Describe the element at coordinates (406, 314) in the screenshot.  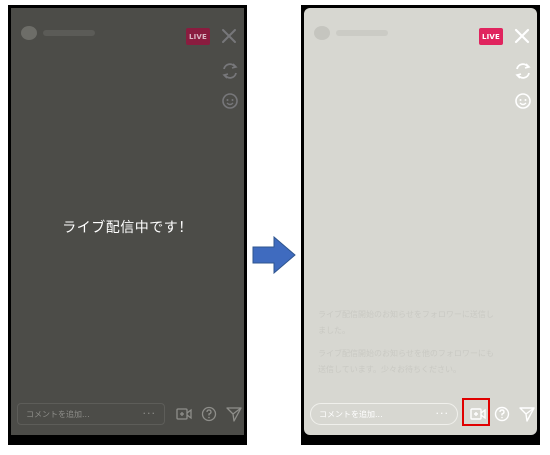
I see `notice-text: ライブ配信開始のお知らせをフォロワーに送信し` at that location.